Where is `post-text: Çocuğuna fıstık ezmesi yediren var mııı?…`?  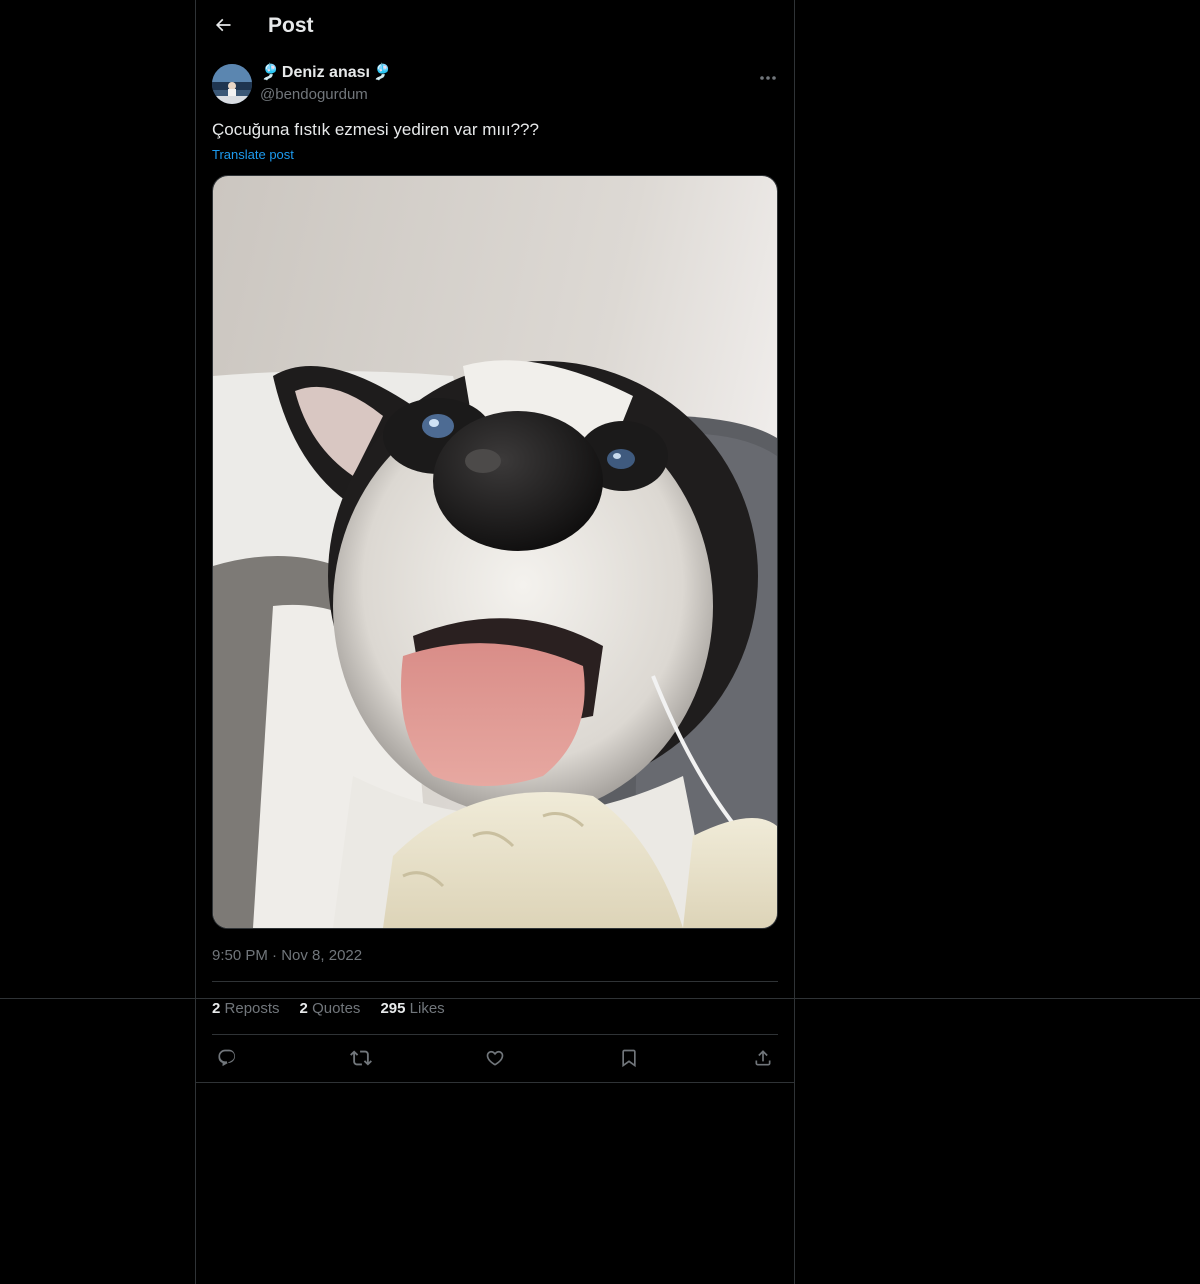
post-text: Çocuğuna fıstık ezmesi yediren var mııı?… is located at coordinates (375, 129).